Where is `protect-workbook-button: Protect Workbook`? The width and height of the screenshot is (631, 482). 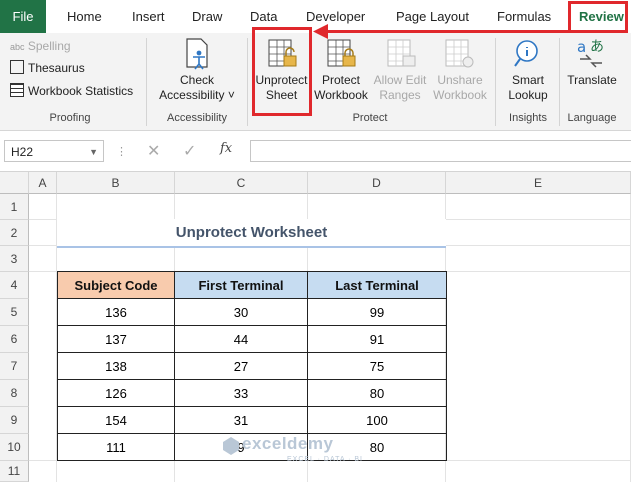
protect-workbook-button: Protect Workbook is located at coordinates (341, 88).